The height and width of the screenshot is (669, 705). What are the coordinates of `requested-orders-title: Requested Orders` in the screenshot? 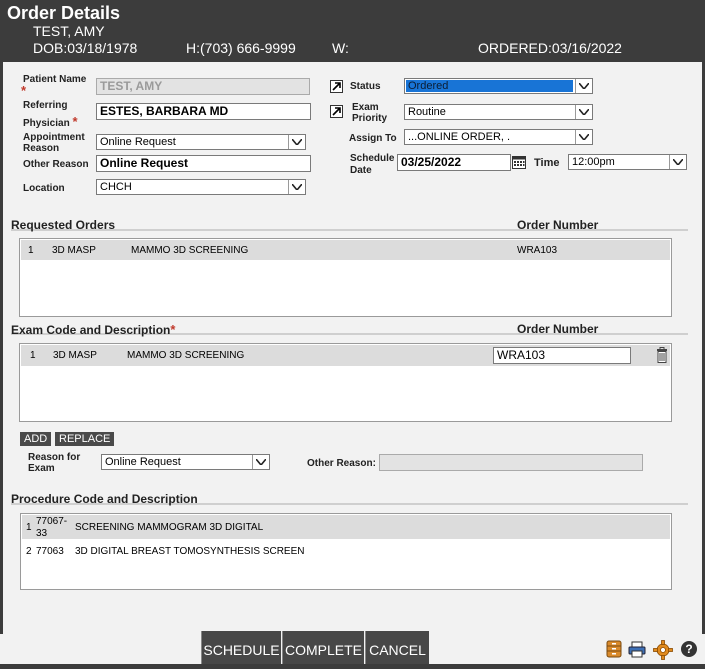 It's located at (63, 225).